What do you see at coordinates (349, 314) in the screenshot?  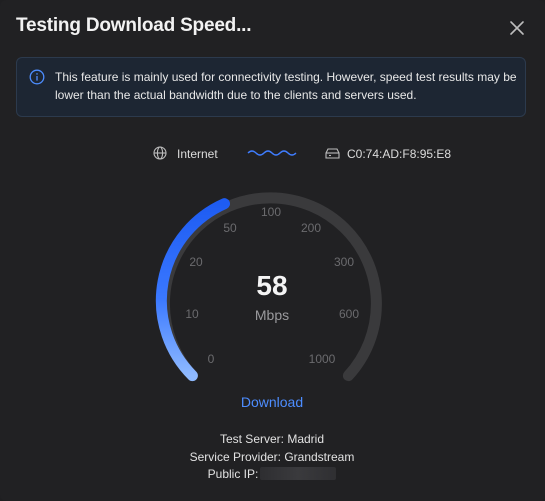 I see `gauge-scale-label: 600` at bounding box center [349, 314].